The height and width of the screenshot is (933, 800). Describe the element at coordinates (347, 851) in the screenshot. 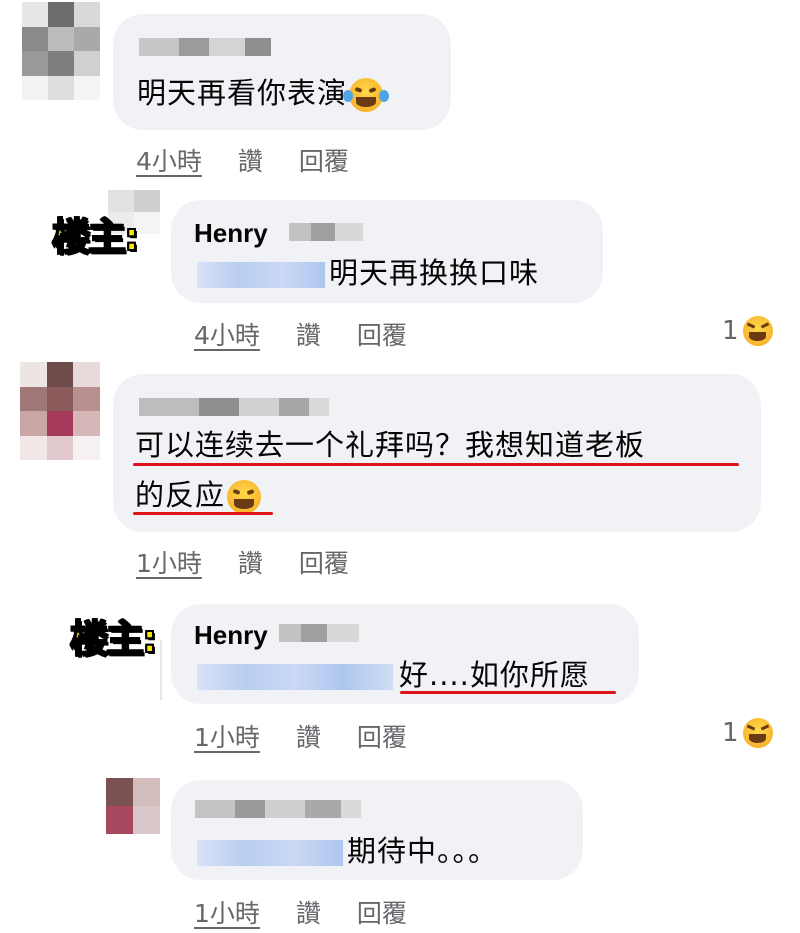

I see `comment-text: 期待中。。。` at that location.